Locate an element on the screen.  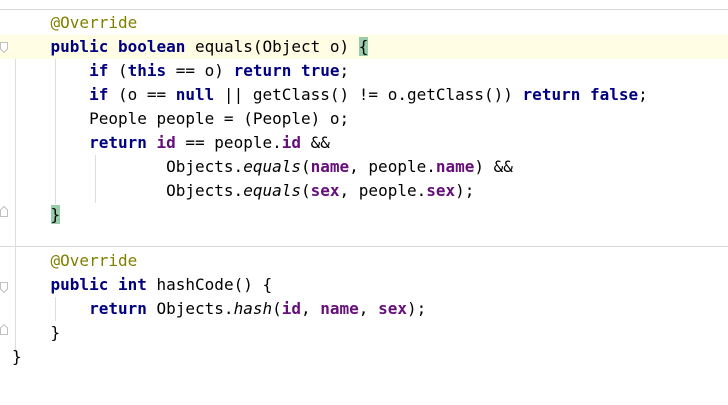
code-text: People people = (People) o; is located at coordinates (219, 118).